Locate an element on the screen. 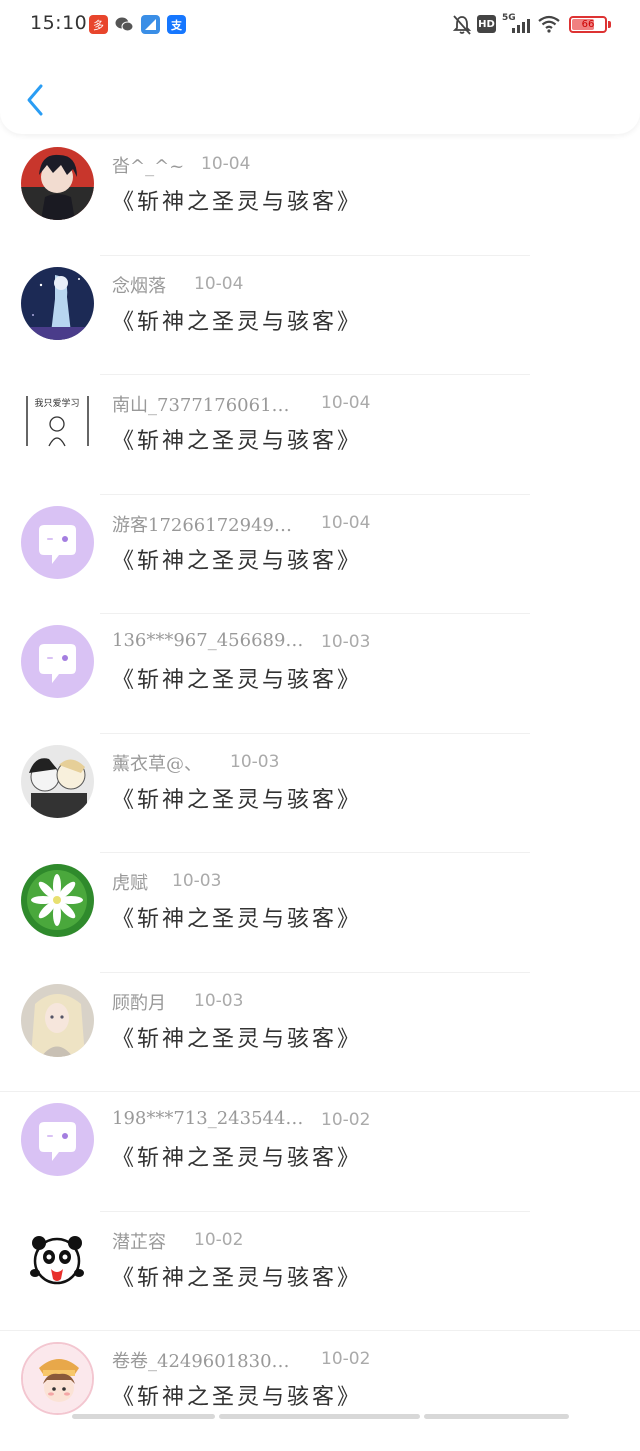 The height and width of the screenshot is (1451, 640). list-item: 虎赋 10-03 《斩神之圣灵与骇客》 is located at coordinates (320, 913).